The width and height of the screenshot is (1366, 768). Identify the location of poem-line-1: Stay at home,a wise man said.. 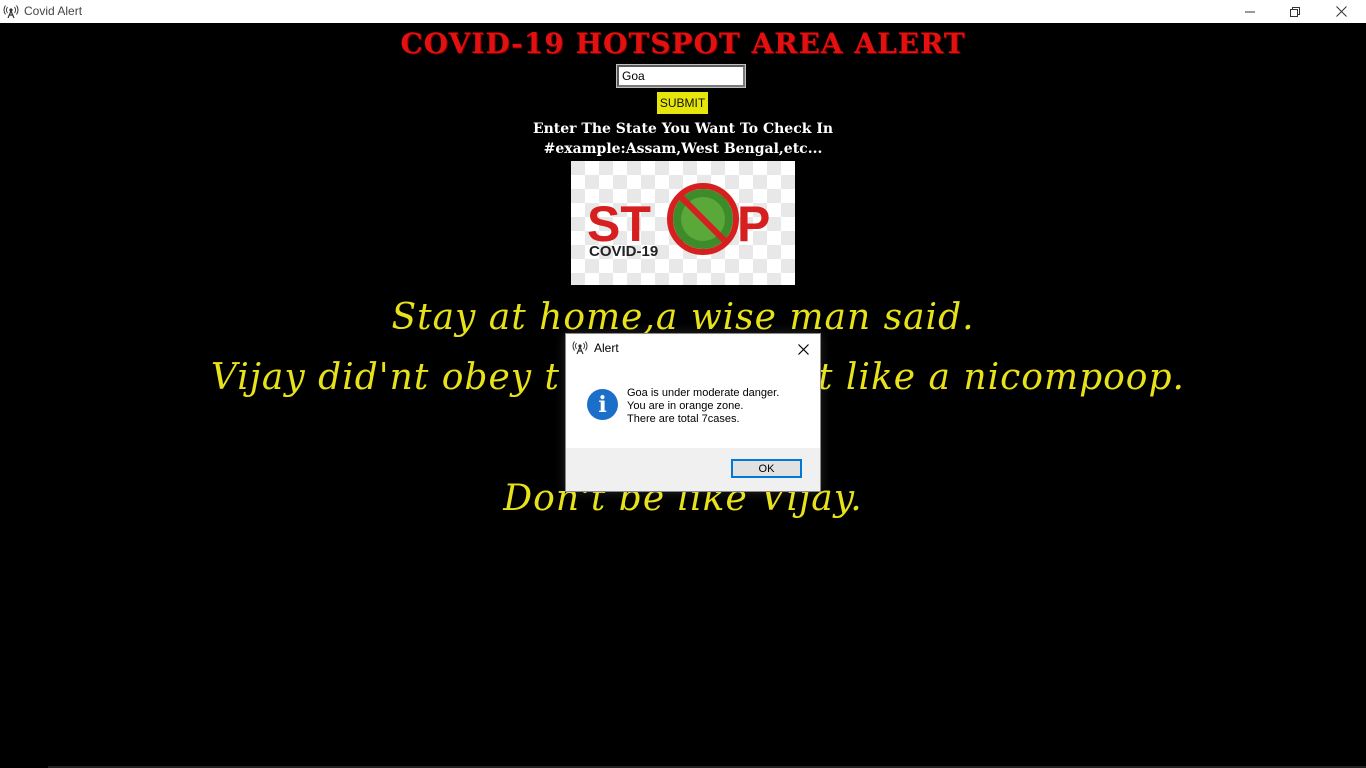
(683, 317).